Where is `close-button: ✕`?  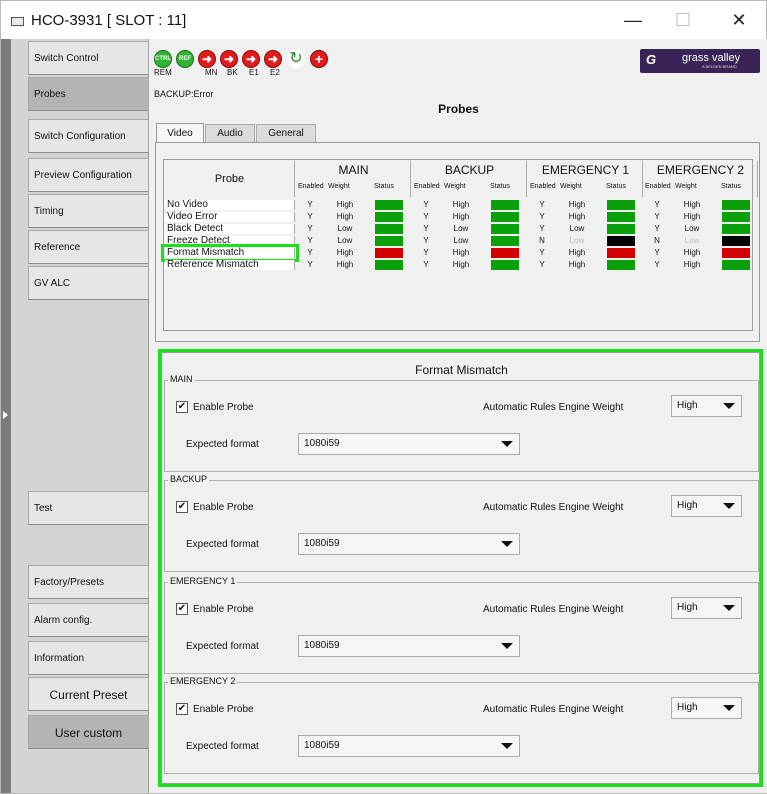
close-button: ✕ is located at coordinates (739, 20).